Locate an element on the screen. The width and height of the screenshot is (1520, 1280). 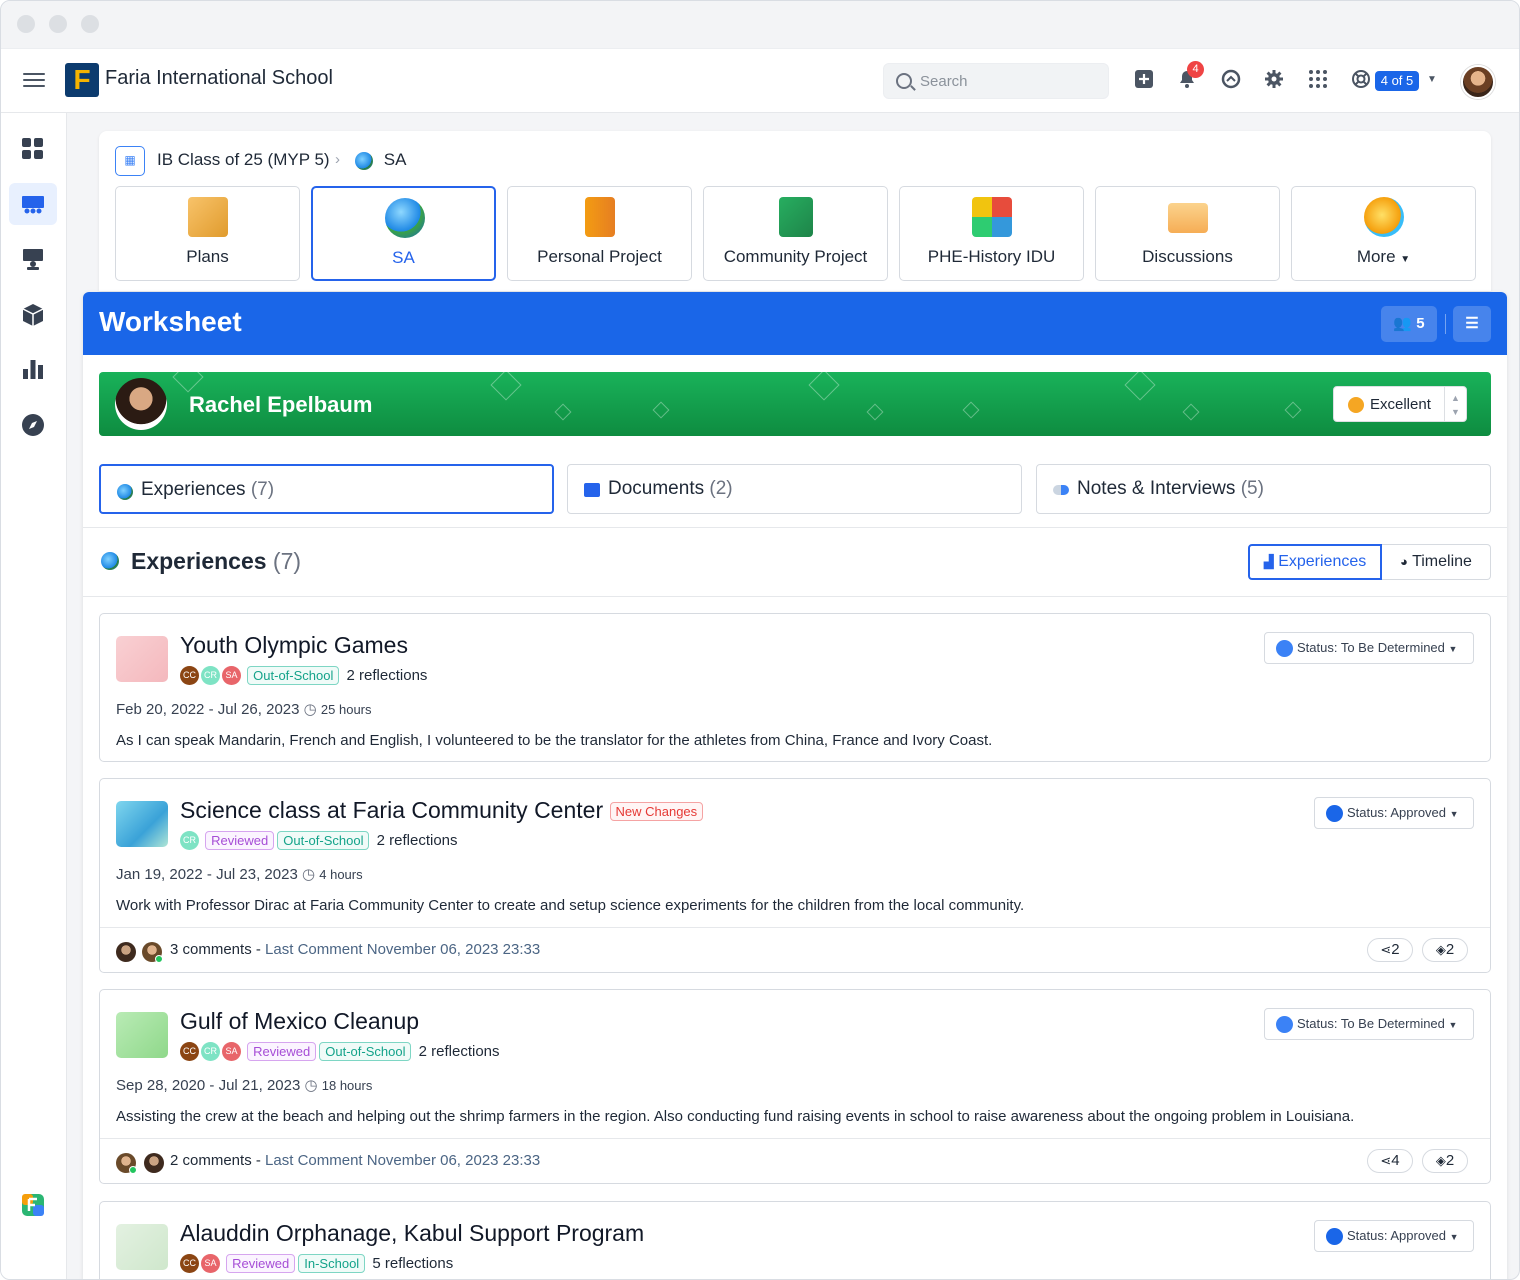
tab-experiences: Experiences (7) is located at coordinates (326, 489).